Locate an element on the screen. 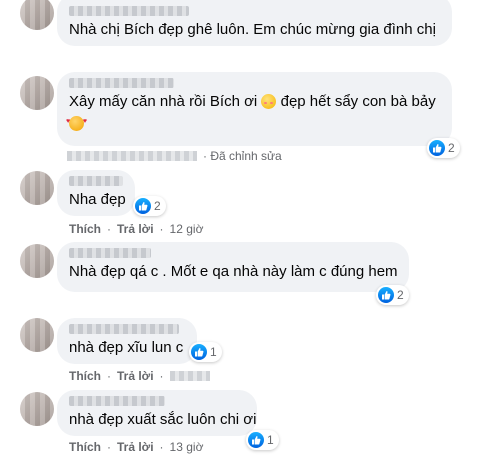 The image size is (484, 463). comment-bubble: Nha đẹp is located at coordinates (96, 193).